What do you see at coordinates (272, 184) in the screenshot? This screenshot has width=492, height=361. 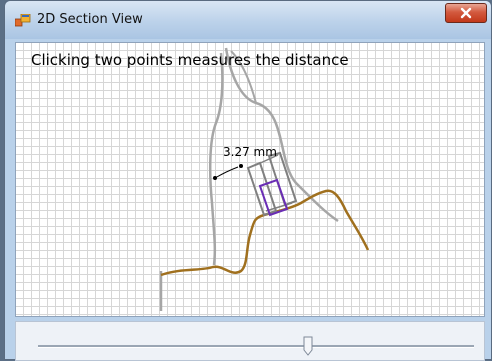 I see `implant-model` at bounding box center [272, 184].